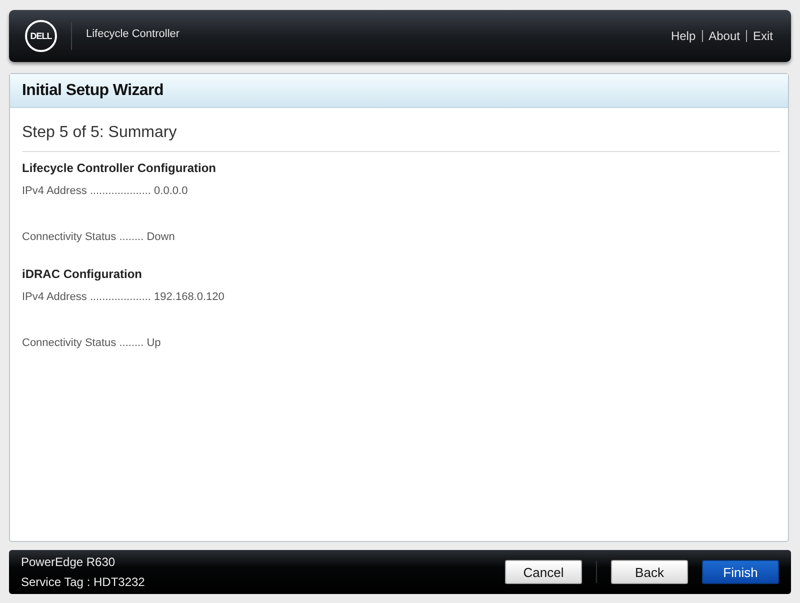 This screenshot has width=800, height=603. What do you see at coordinates (93, 91) in the screenshot?
I see `panel-title: Initial Setup Wizard` at bounding box center [93, 91].